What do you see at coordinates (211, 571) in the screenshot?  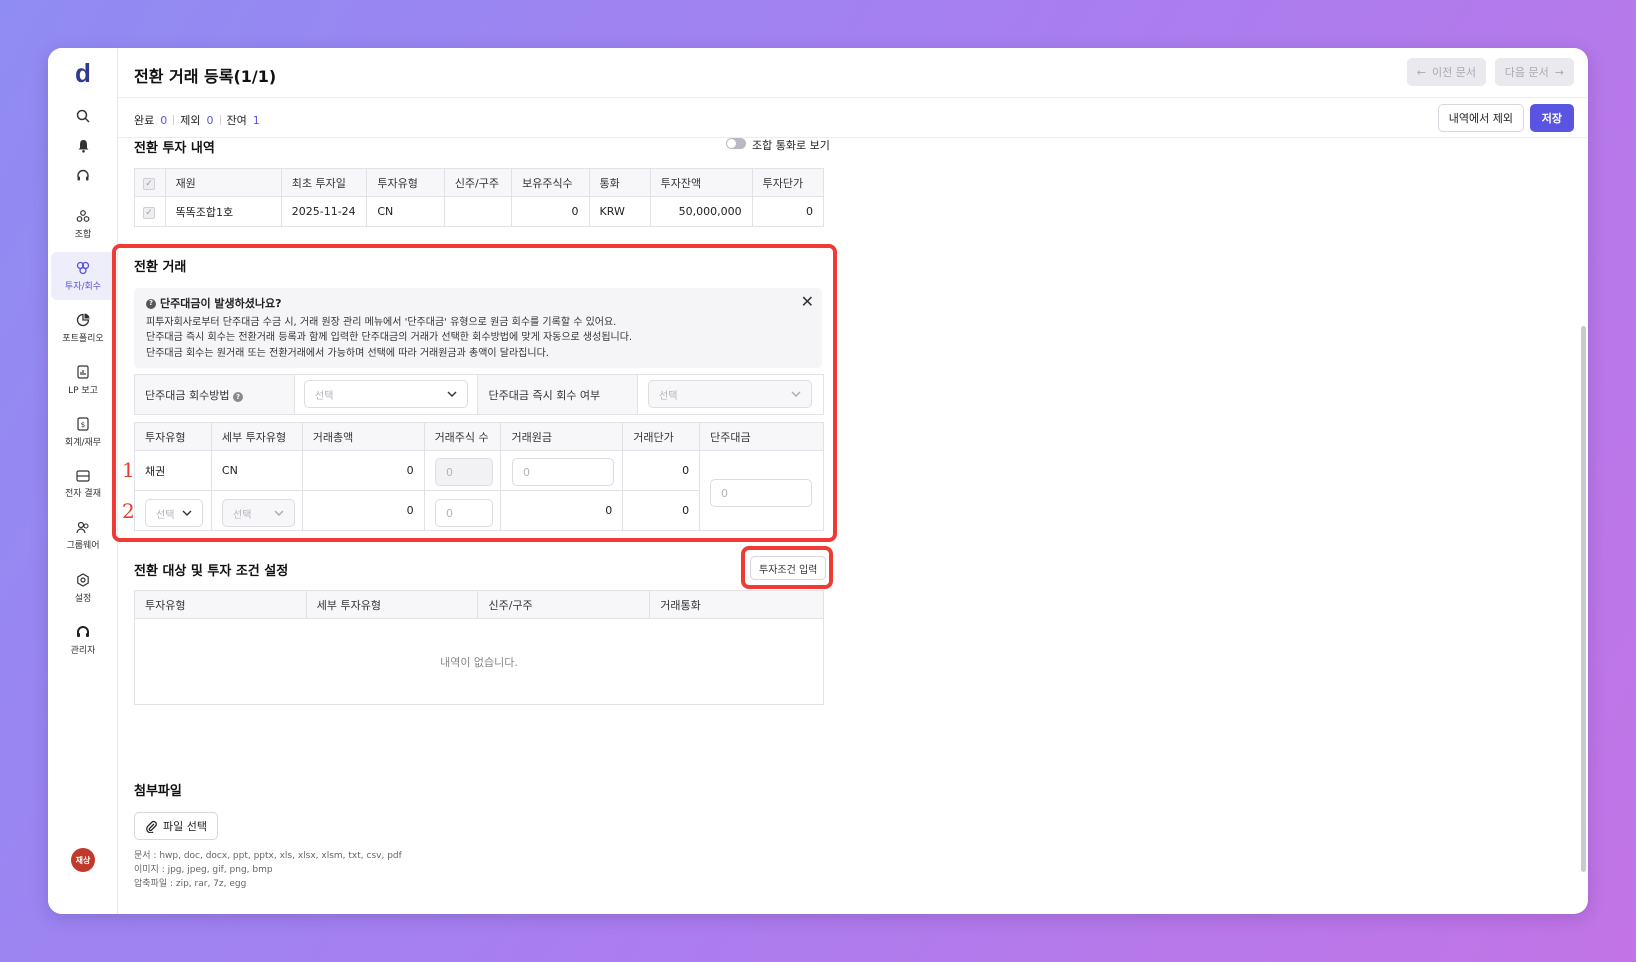 I see `targets-title: 전환 대상 및 투자 조건 설정` at bounding box center [211, 571].